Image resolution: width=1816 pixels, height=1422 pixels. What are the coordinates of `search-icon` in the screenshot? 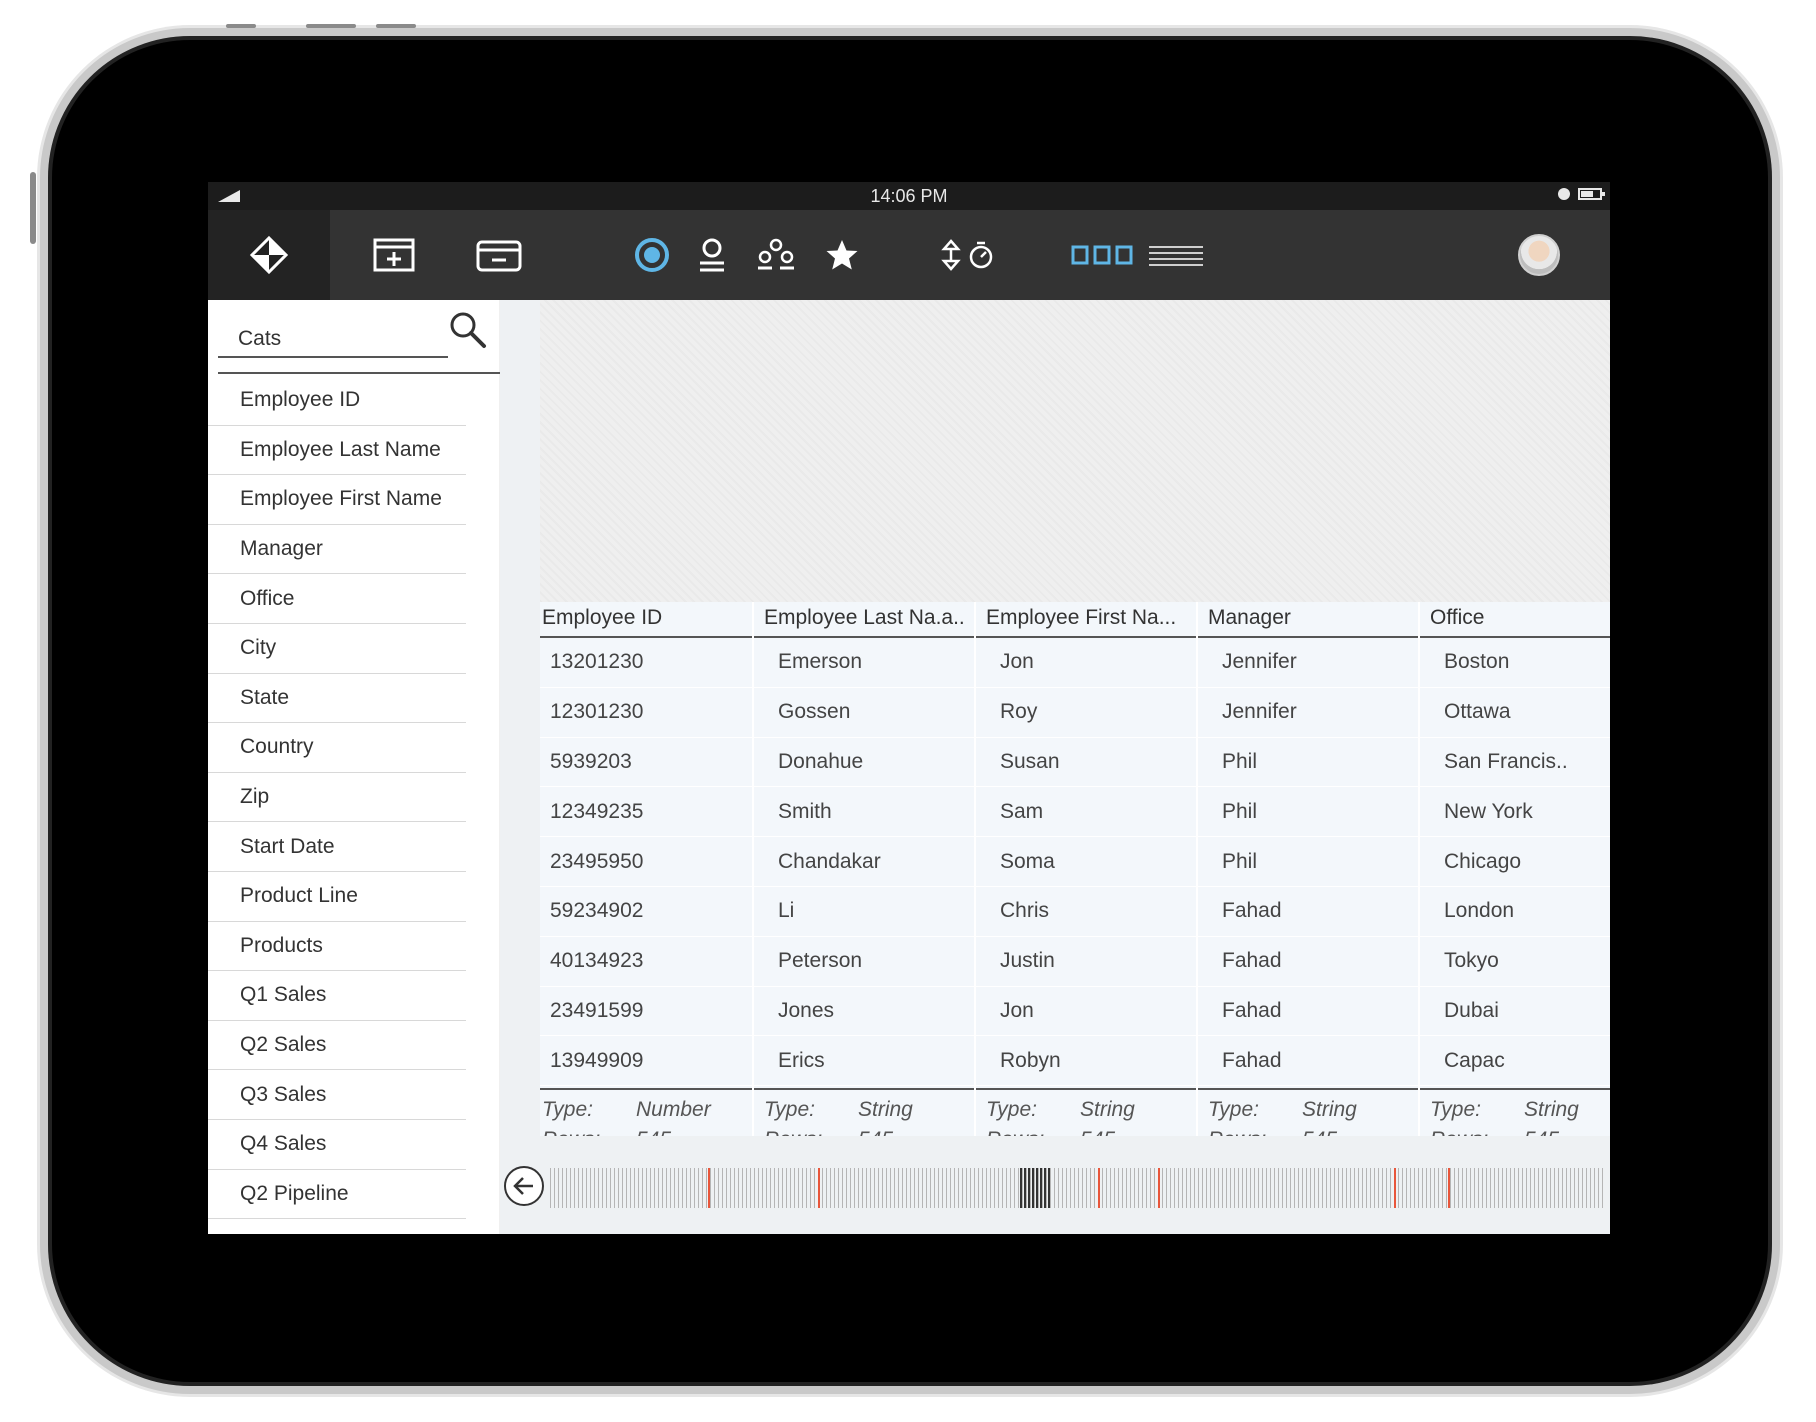 It's located at (468, 330).